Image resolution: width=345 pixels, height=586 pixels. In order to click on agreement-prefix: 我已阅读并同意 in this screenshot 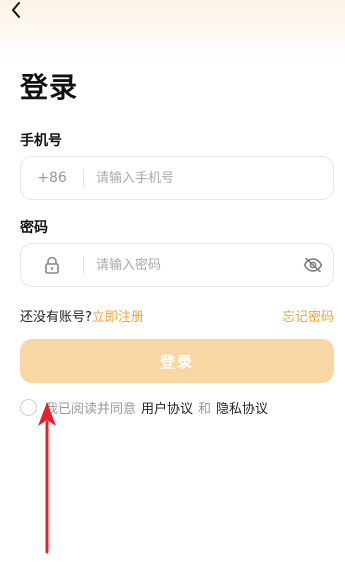, I will do `click(91, 409)`.